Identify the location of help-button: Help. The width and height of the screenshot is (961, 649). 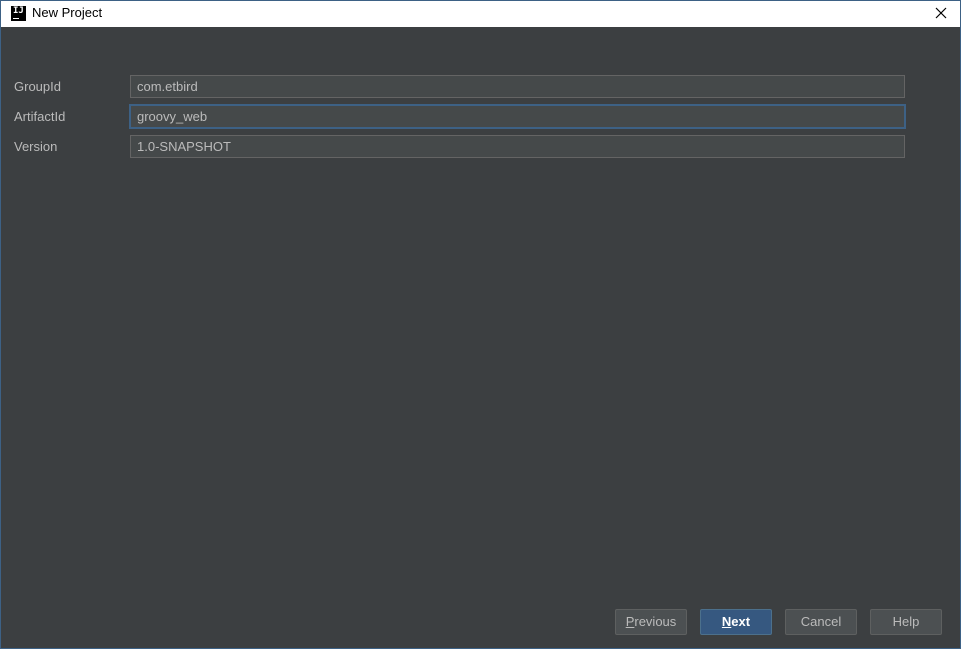
(906, 622).